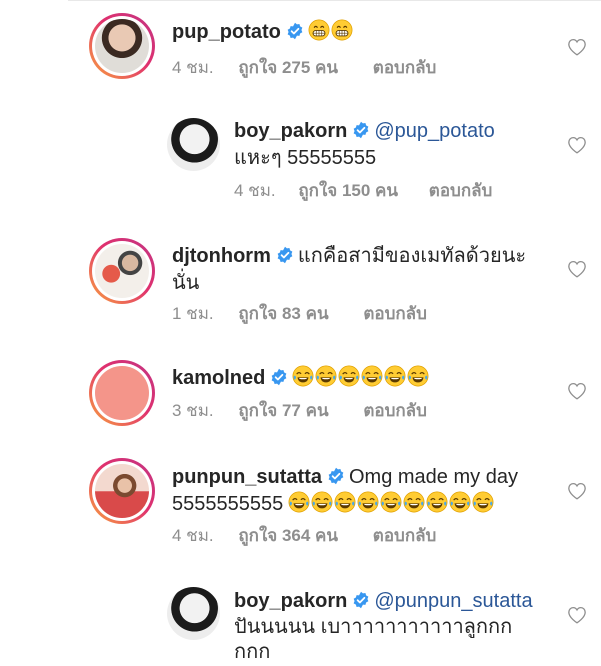 This screenshot has height=666, width=601. Describe the element at coordinates (434, 131) in the screenshot. I see `mention-link: @pup_potato` at that location.